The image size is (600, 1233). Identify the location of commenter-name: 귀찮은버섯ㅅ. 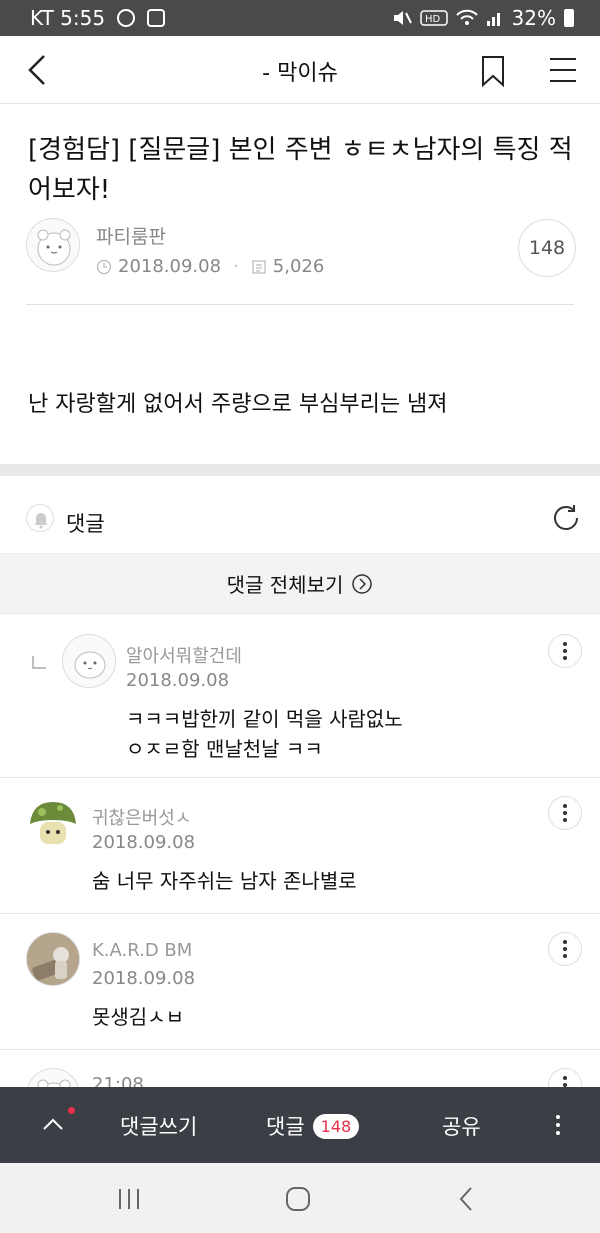
(141, 817).